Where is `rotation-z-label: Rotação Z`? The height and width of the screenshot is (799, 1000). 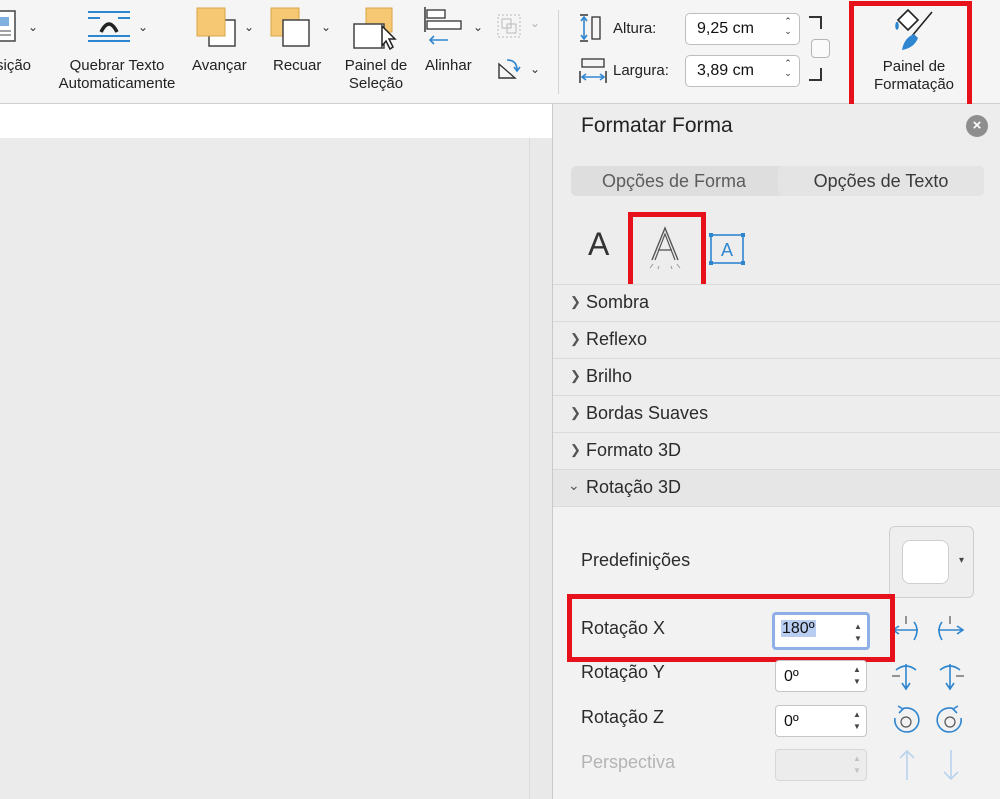 rotation-z-label: Rotação Z is located at coordinates (623, 717).